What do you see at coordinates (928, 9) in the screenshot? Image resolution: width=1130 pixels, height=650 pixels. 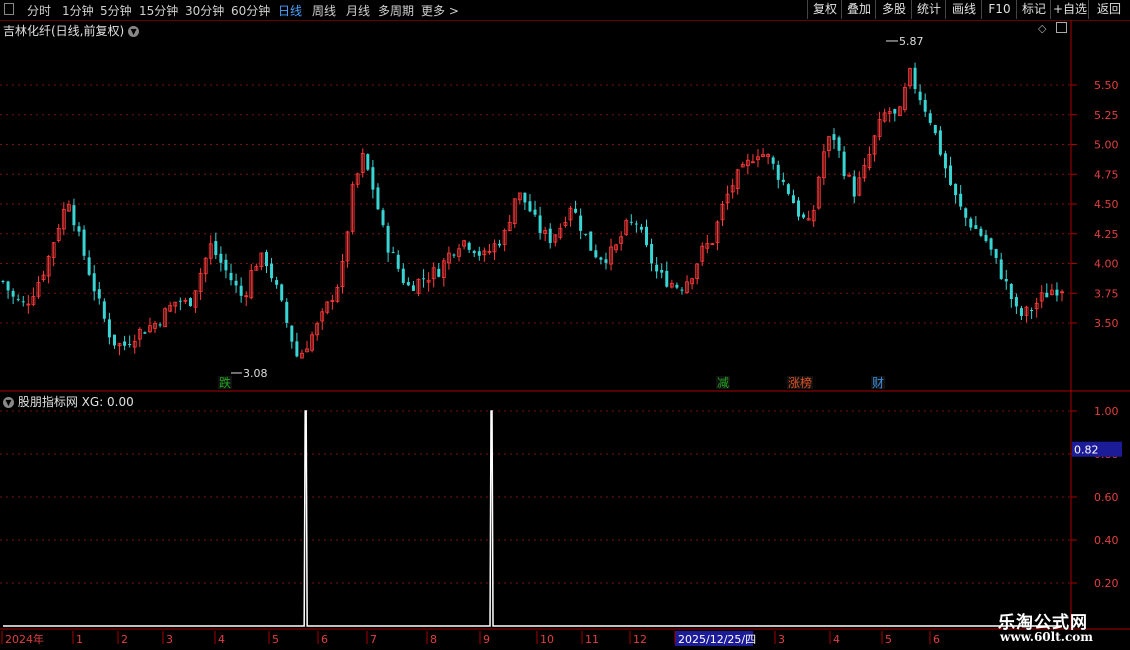 I see `toolbar-action-3: 统计` at bounding box center [928, 9].